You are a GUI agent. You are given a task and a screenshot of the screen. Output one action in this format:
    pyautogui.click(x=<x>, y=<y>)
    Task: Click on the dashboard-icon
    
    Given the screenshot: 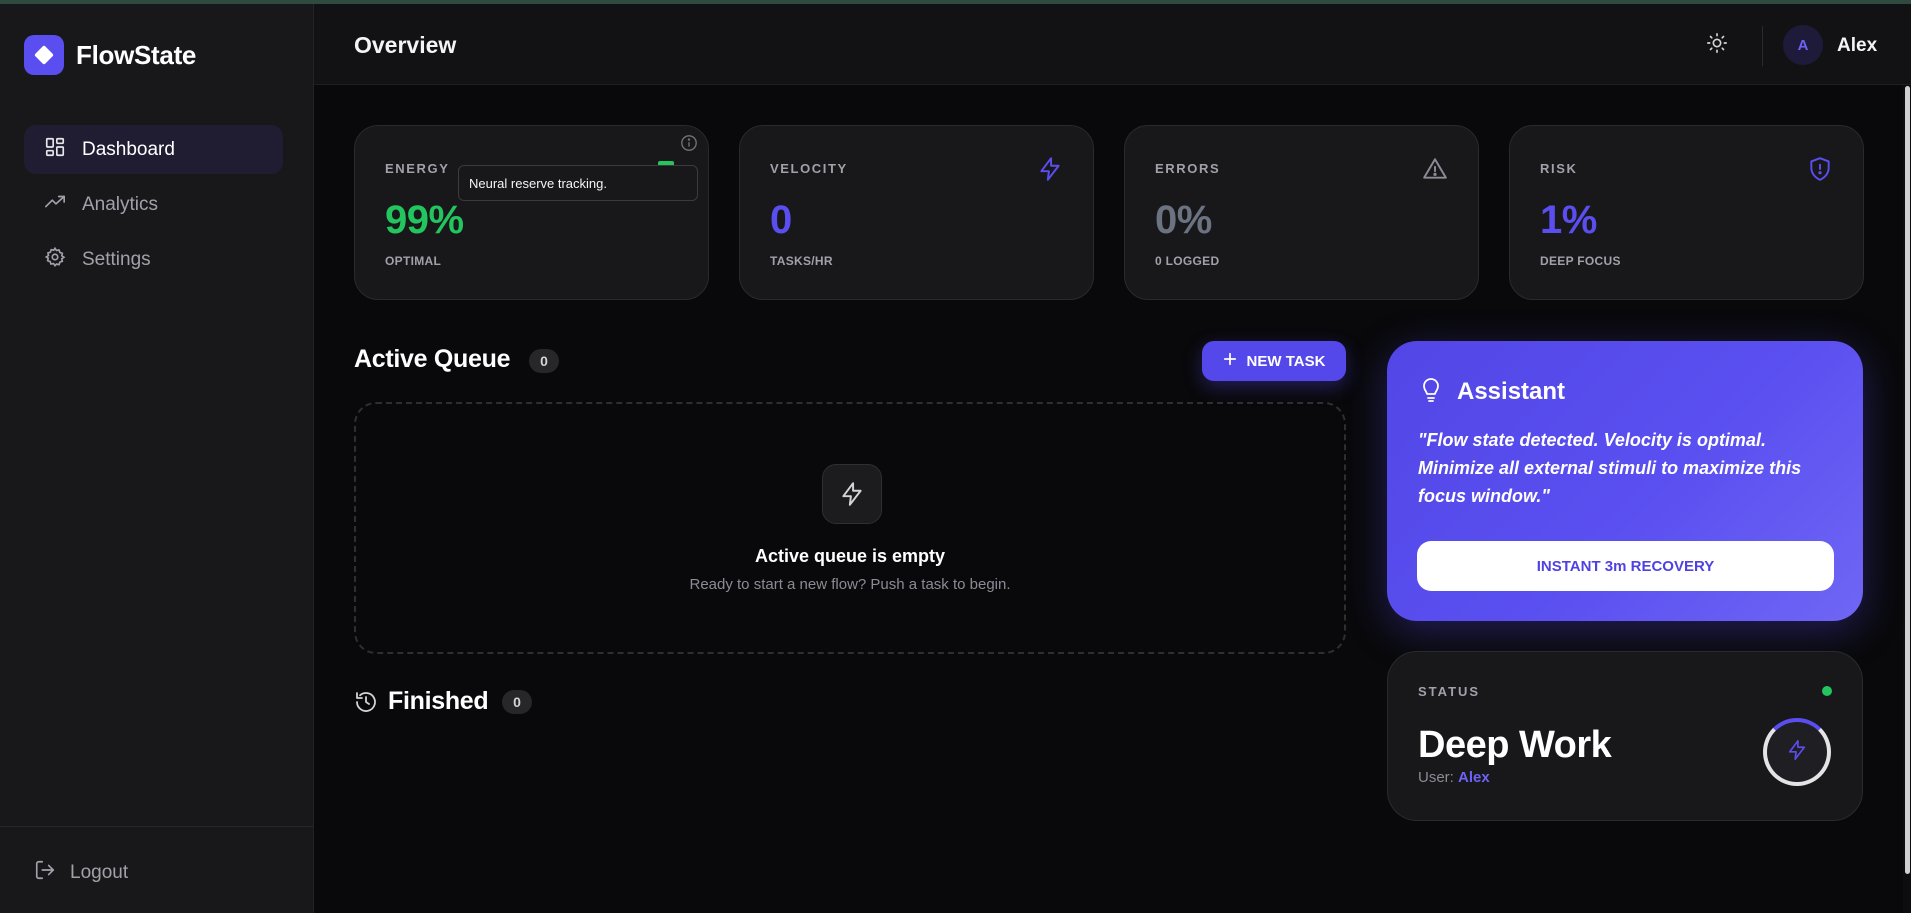 What is the action you would take?
    pyautogui.click(x=55, y=150)
    